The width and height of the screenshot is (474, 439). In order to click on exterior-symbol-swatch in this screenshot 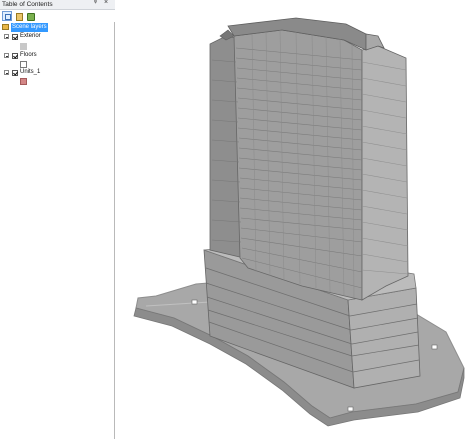, I will do `click(23, 46)`.